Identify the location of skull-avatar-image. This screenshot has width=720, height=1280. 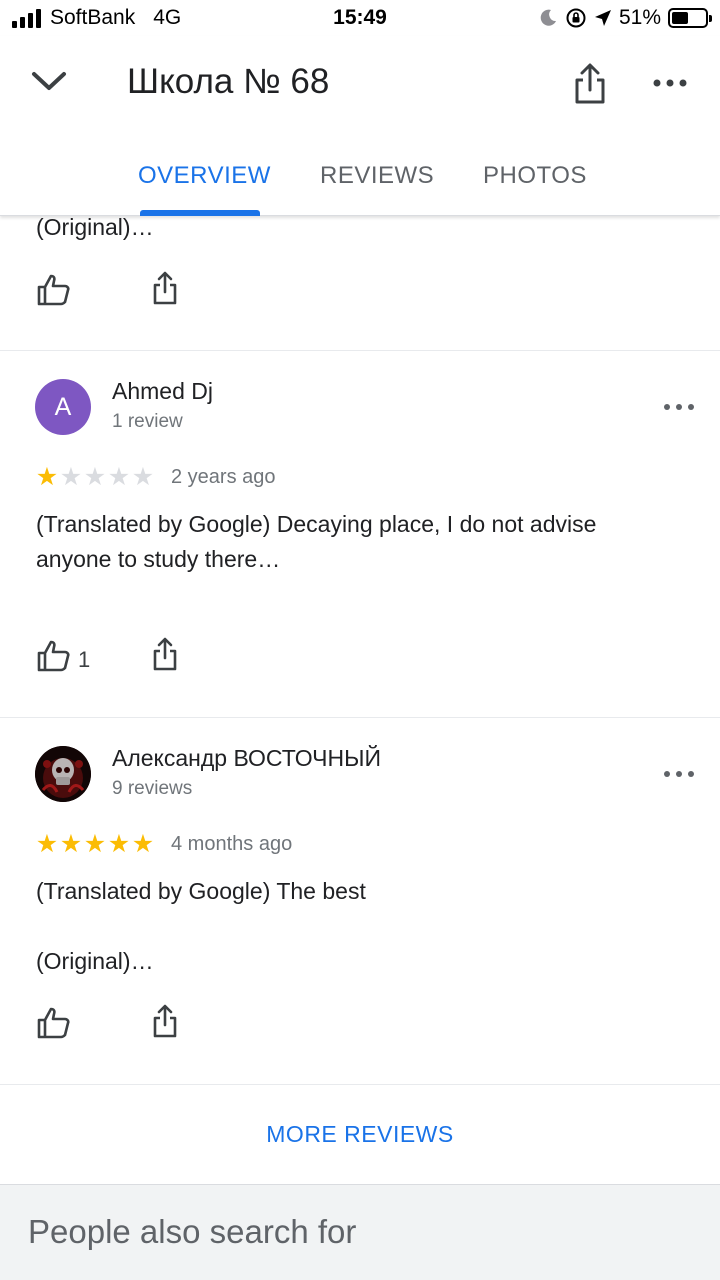
(63, 774).